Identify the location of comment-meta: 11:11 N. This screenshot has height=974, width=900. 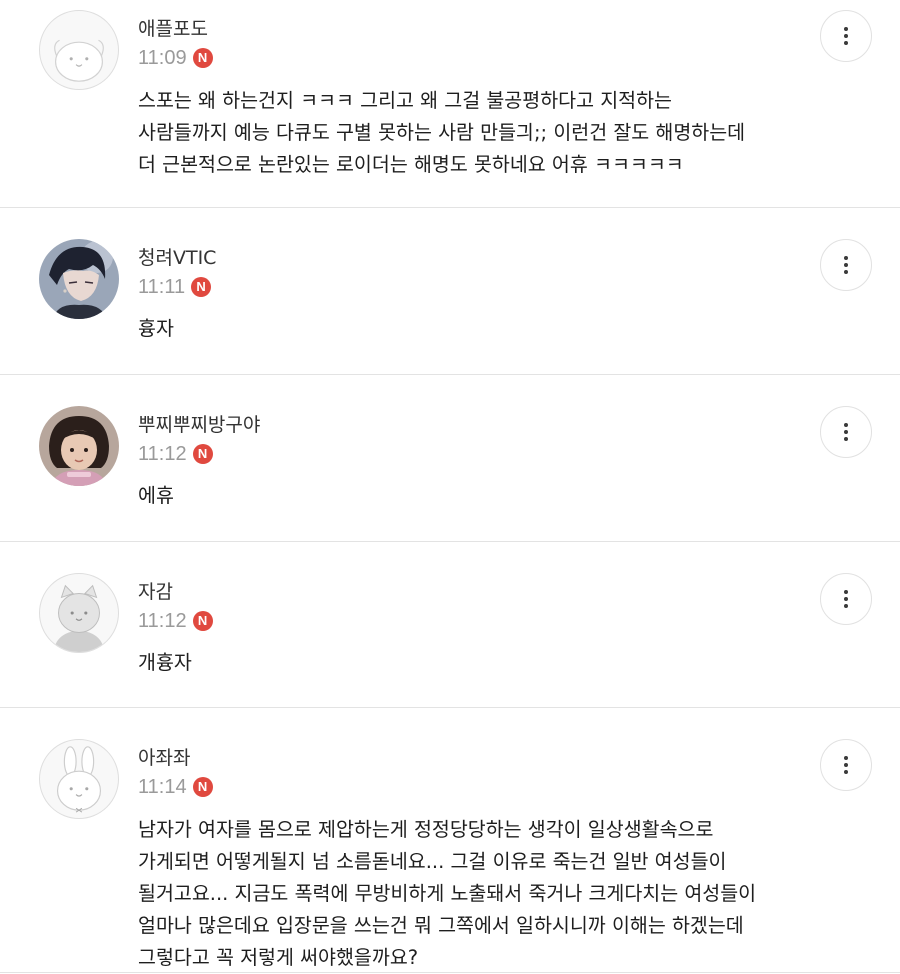
(175, 287).